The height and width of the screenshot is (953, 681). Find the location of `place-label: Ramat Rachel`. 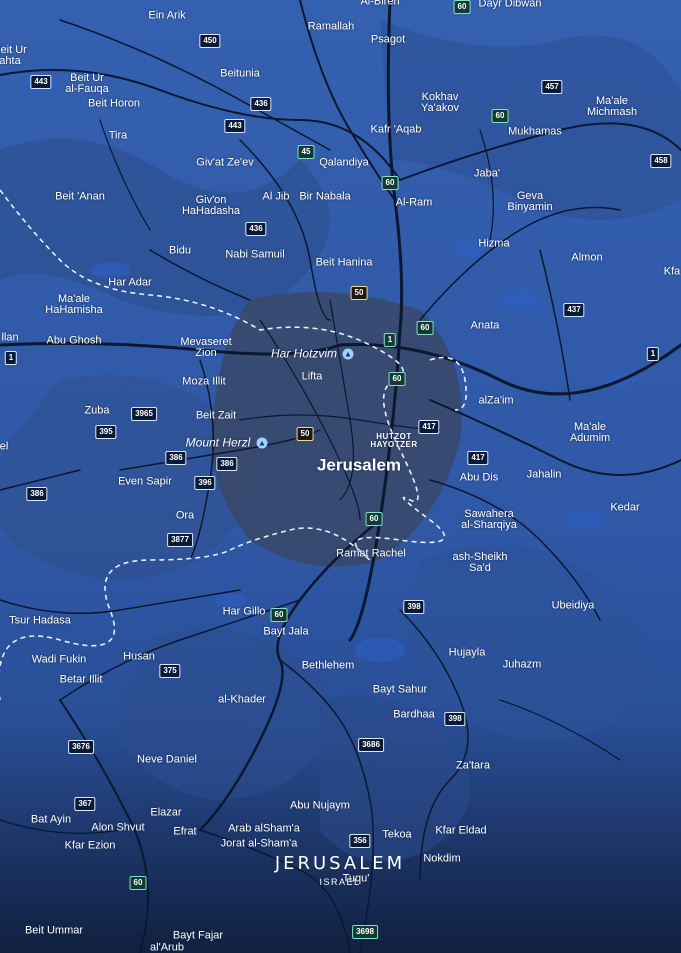

place-label: Ramat Rachel is located at coordinates (371, 554).